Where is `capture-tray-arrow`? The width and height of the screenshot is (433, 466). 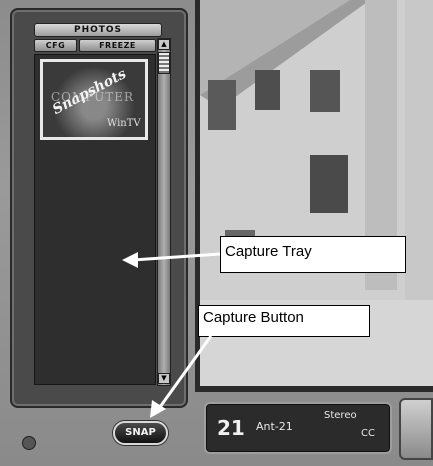 capture-tray-arrow is located at coordinates (171, 260).